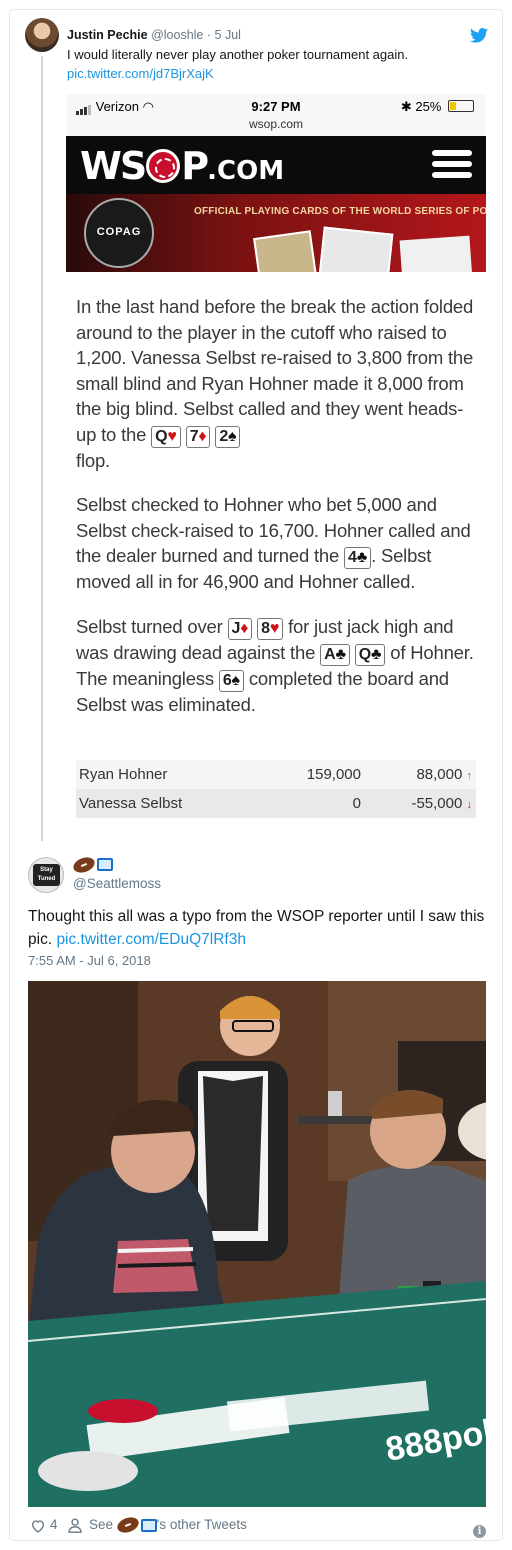 Image resolution: width=512 pixels, height=1550 pixels. I want to click on arrow-down-icon: ↓, so click(469, 805).